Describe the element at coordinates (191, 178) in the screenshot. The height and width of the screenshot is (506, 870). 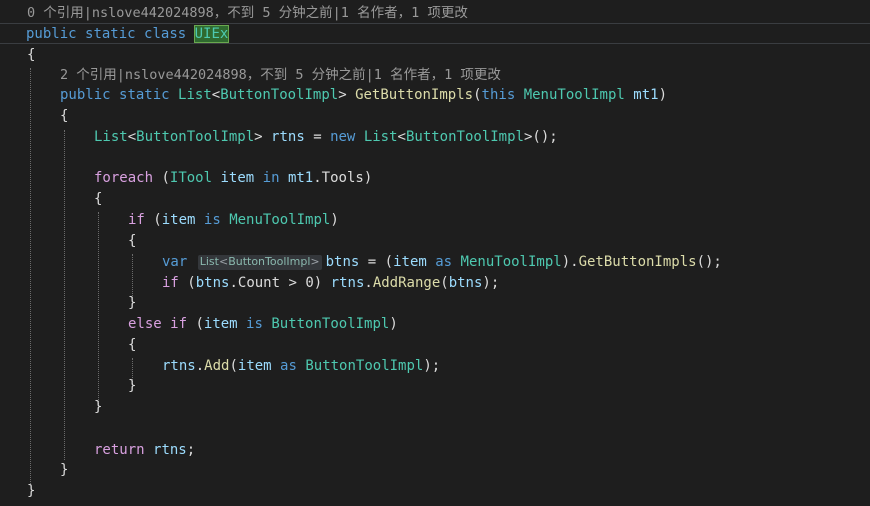
I see `type-name: ITool` at that location.